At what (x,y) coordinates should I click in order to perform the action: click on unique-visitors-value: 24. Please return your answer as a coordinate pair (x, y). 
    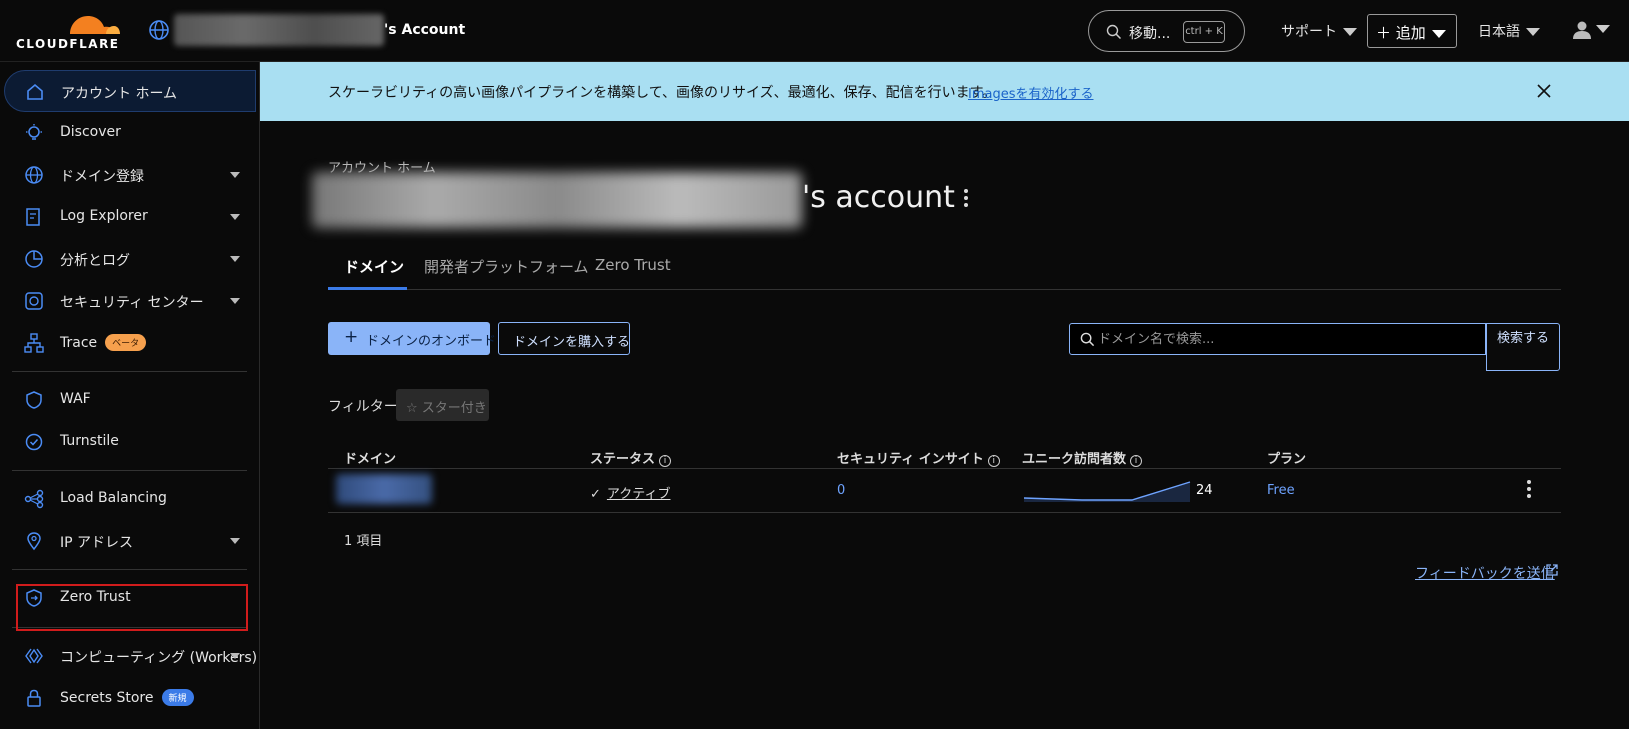
    Looking at the image, I should click on (1204, 490).